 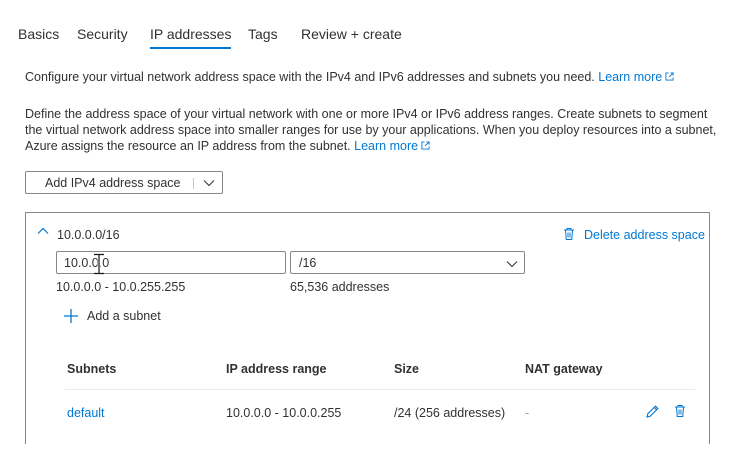 What do you see at coordinates (113, 182) in the screenshot?
I see `add-ipv4-address-space-label: Add IPv4 address space` at bounding box center [113, 182].